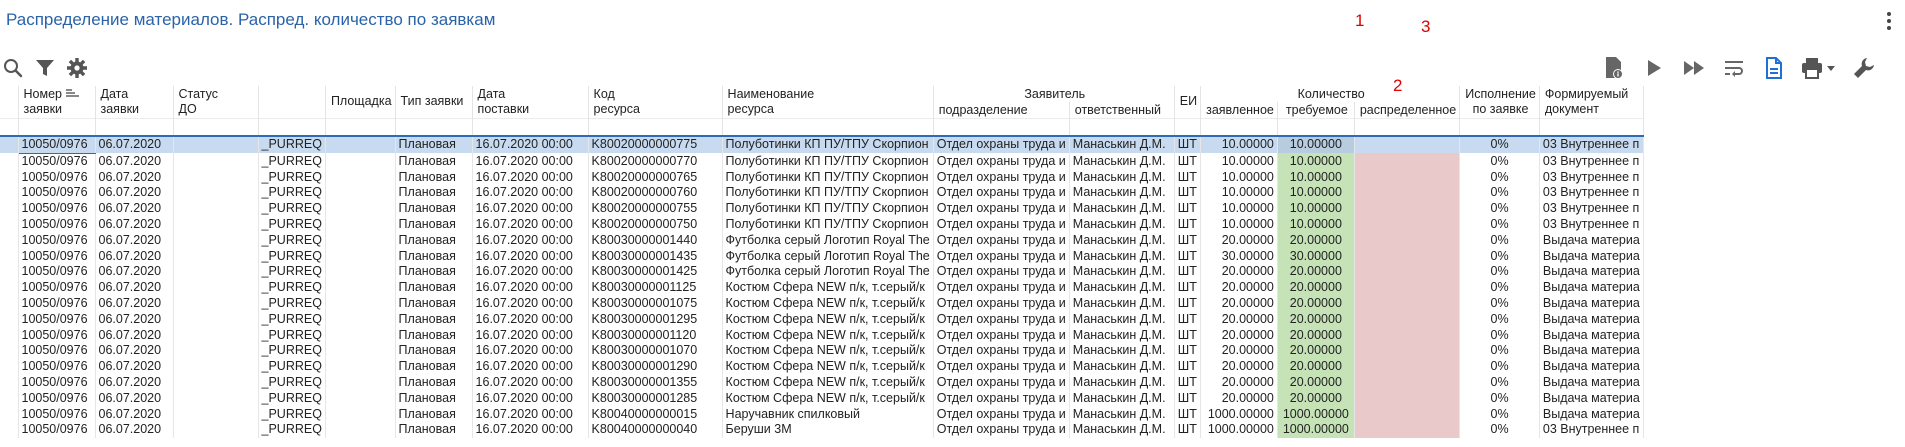 Image resolution: width=1905 pixels, height=447 pixels. I want to click on cell-resource-code: K80030000001070, so click(655, 351).